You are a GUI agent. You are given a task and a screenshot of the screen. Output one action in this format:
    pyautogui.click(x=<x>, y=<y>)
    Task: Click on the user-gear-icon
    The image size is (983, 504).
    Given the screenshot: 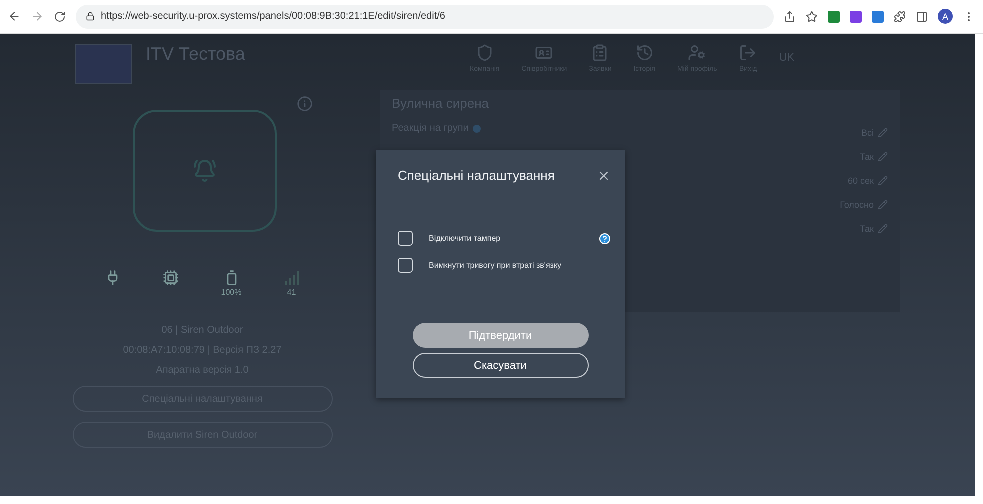 What is the action you would take?
    pyautogui.click(x=697, y=53)
    